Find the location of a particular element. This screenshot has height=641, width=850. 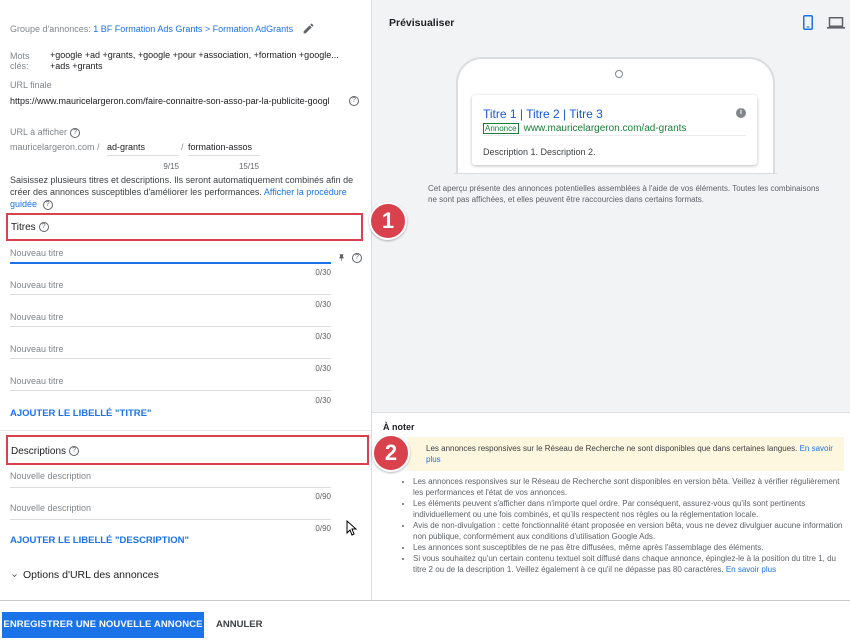

pin-icon is located at coordinates (341, 258).